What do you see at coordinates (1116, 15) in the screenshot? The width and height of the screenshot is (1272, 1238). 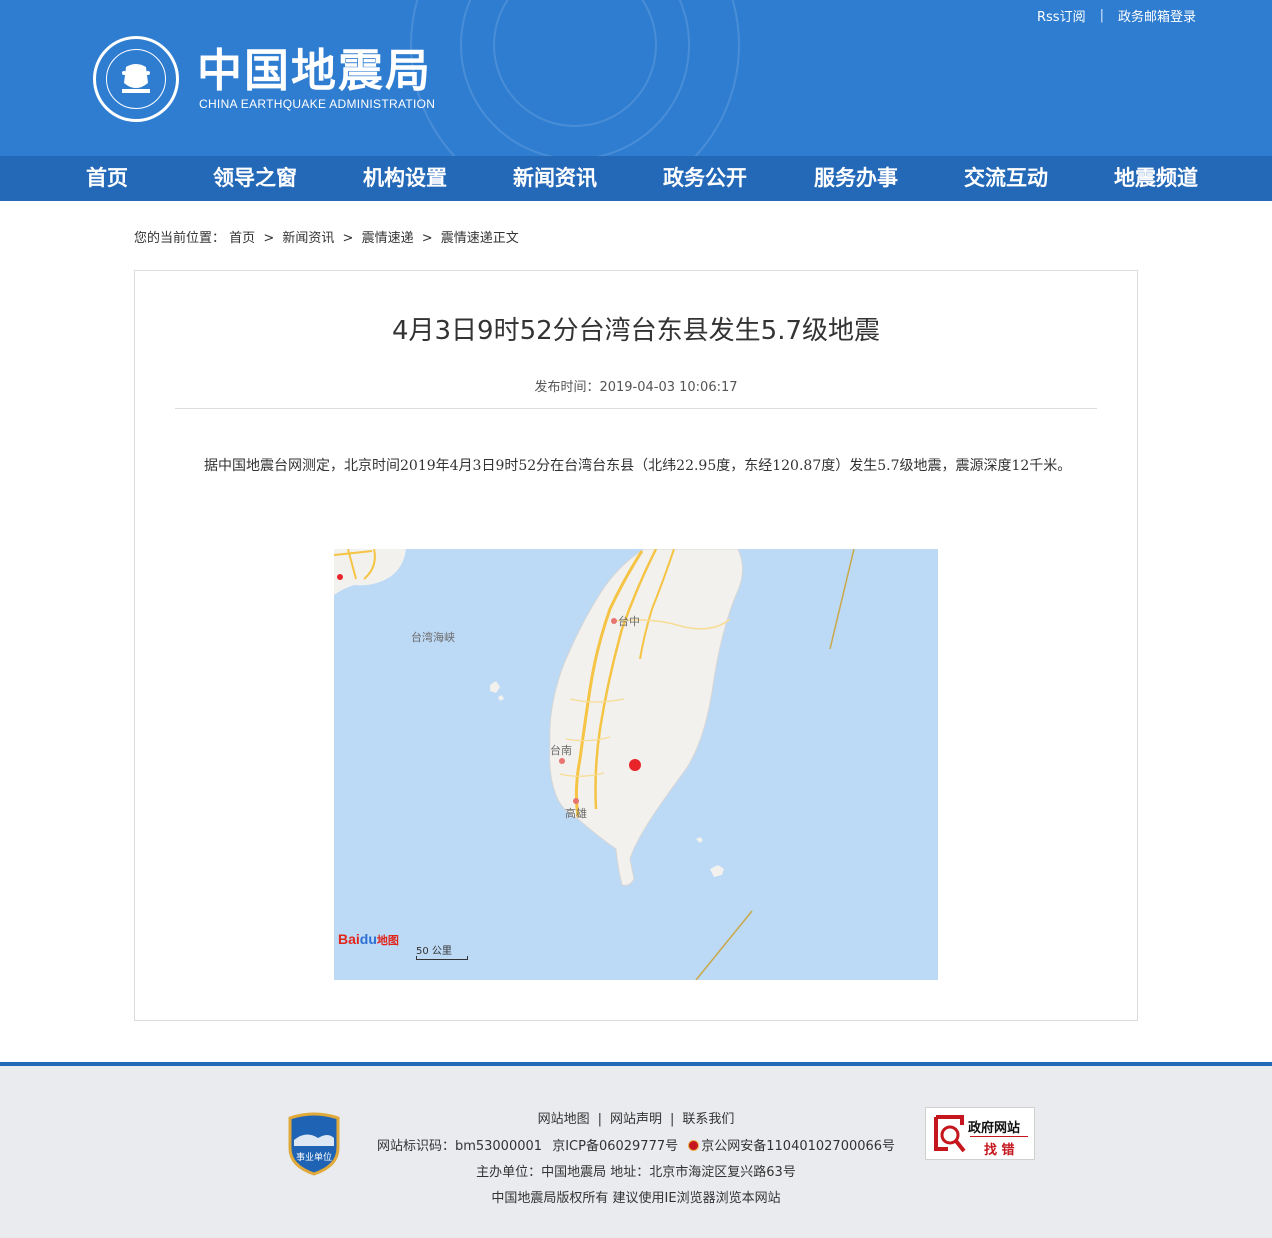 I see `top-links: Rss订阅 | 政务邮箱登录` at bounding box center [1116, 15].